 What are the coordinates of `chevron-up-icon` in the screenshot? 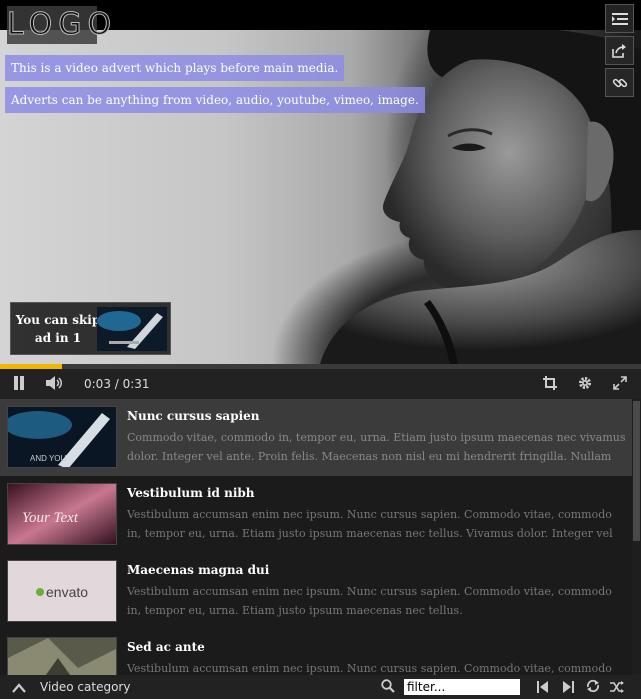 It's located at (19, 687).